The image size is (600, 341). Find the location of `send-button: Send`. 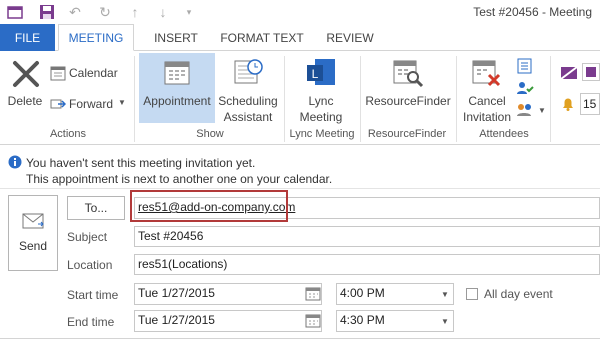

send-button: Send is located at coordinates (33, 233).